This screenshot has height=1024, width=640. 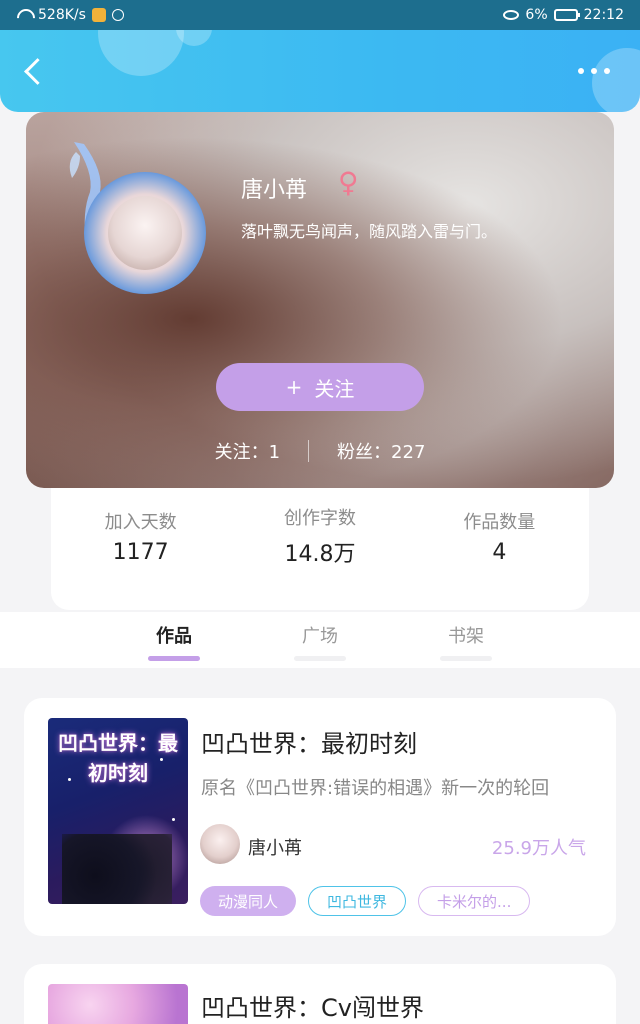 What do you see at coordinates (309, 451) in the screenshot?
I see `divider` at bounding box center [309, 451].